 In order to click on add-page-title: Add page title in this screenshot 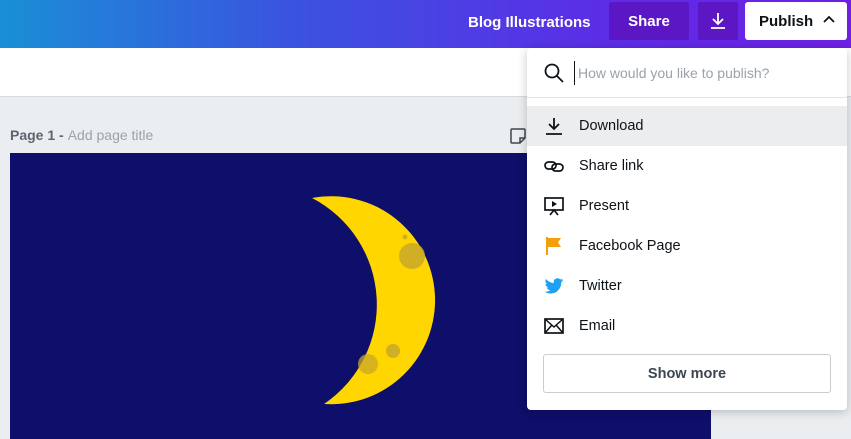, I will do `click(111, 135)`.